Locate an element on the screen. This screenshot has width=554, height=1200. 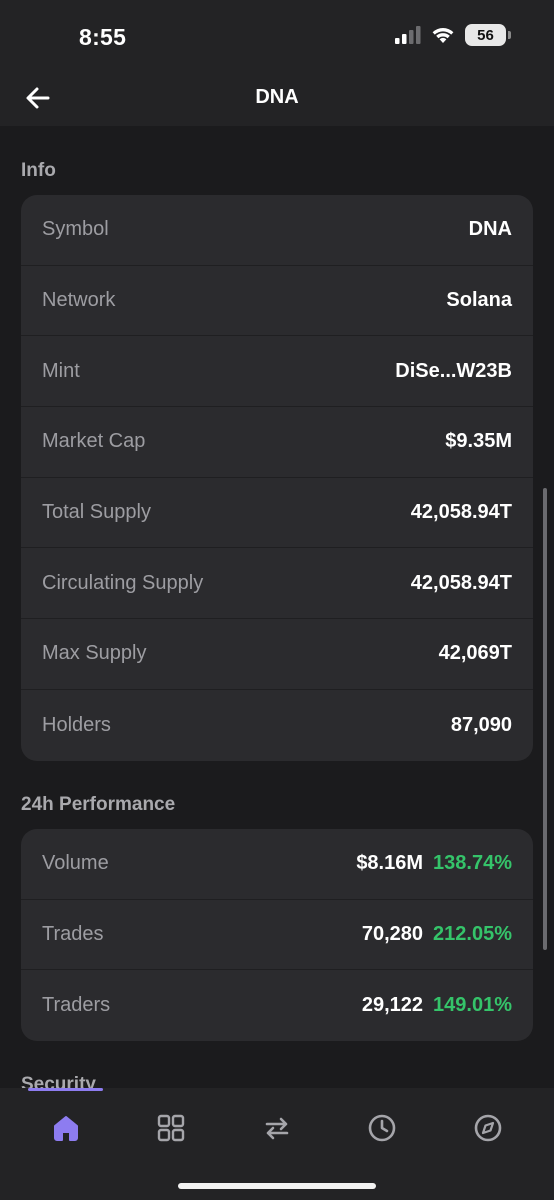
info-row-circulating-supply: Circulating Supply 42,058.94T is located at coordinates (277, 584).